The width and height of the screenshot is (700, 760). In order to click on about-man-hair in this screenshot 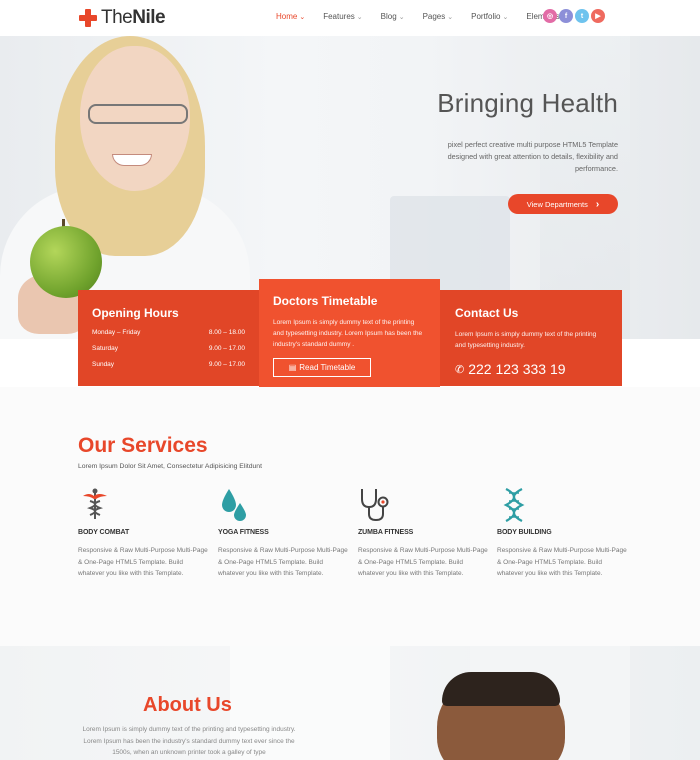, I will do `click(501, 689)`.